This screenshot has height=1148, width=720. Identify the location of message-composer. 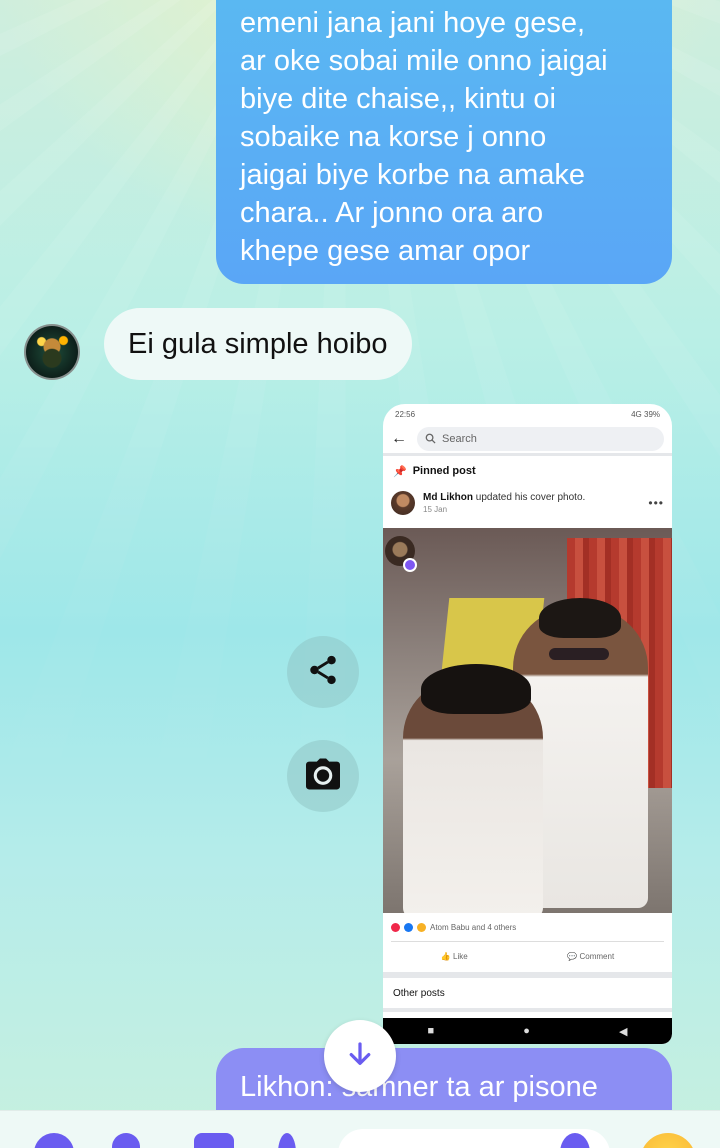
(360, 1129).